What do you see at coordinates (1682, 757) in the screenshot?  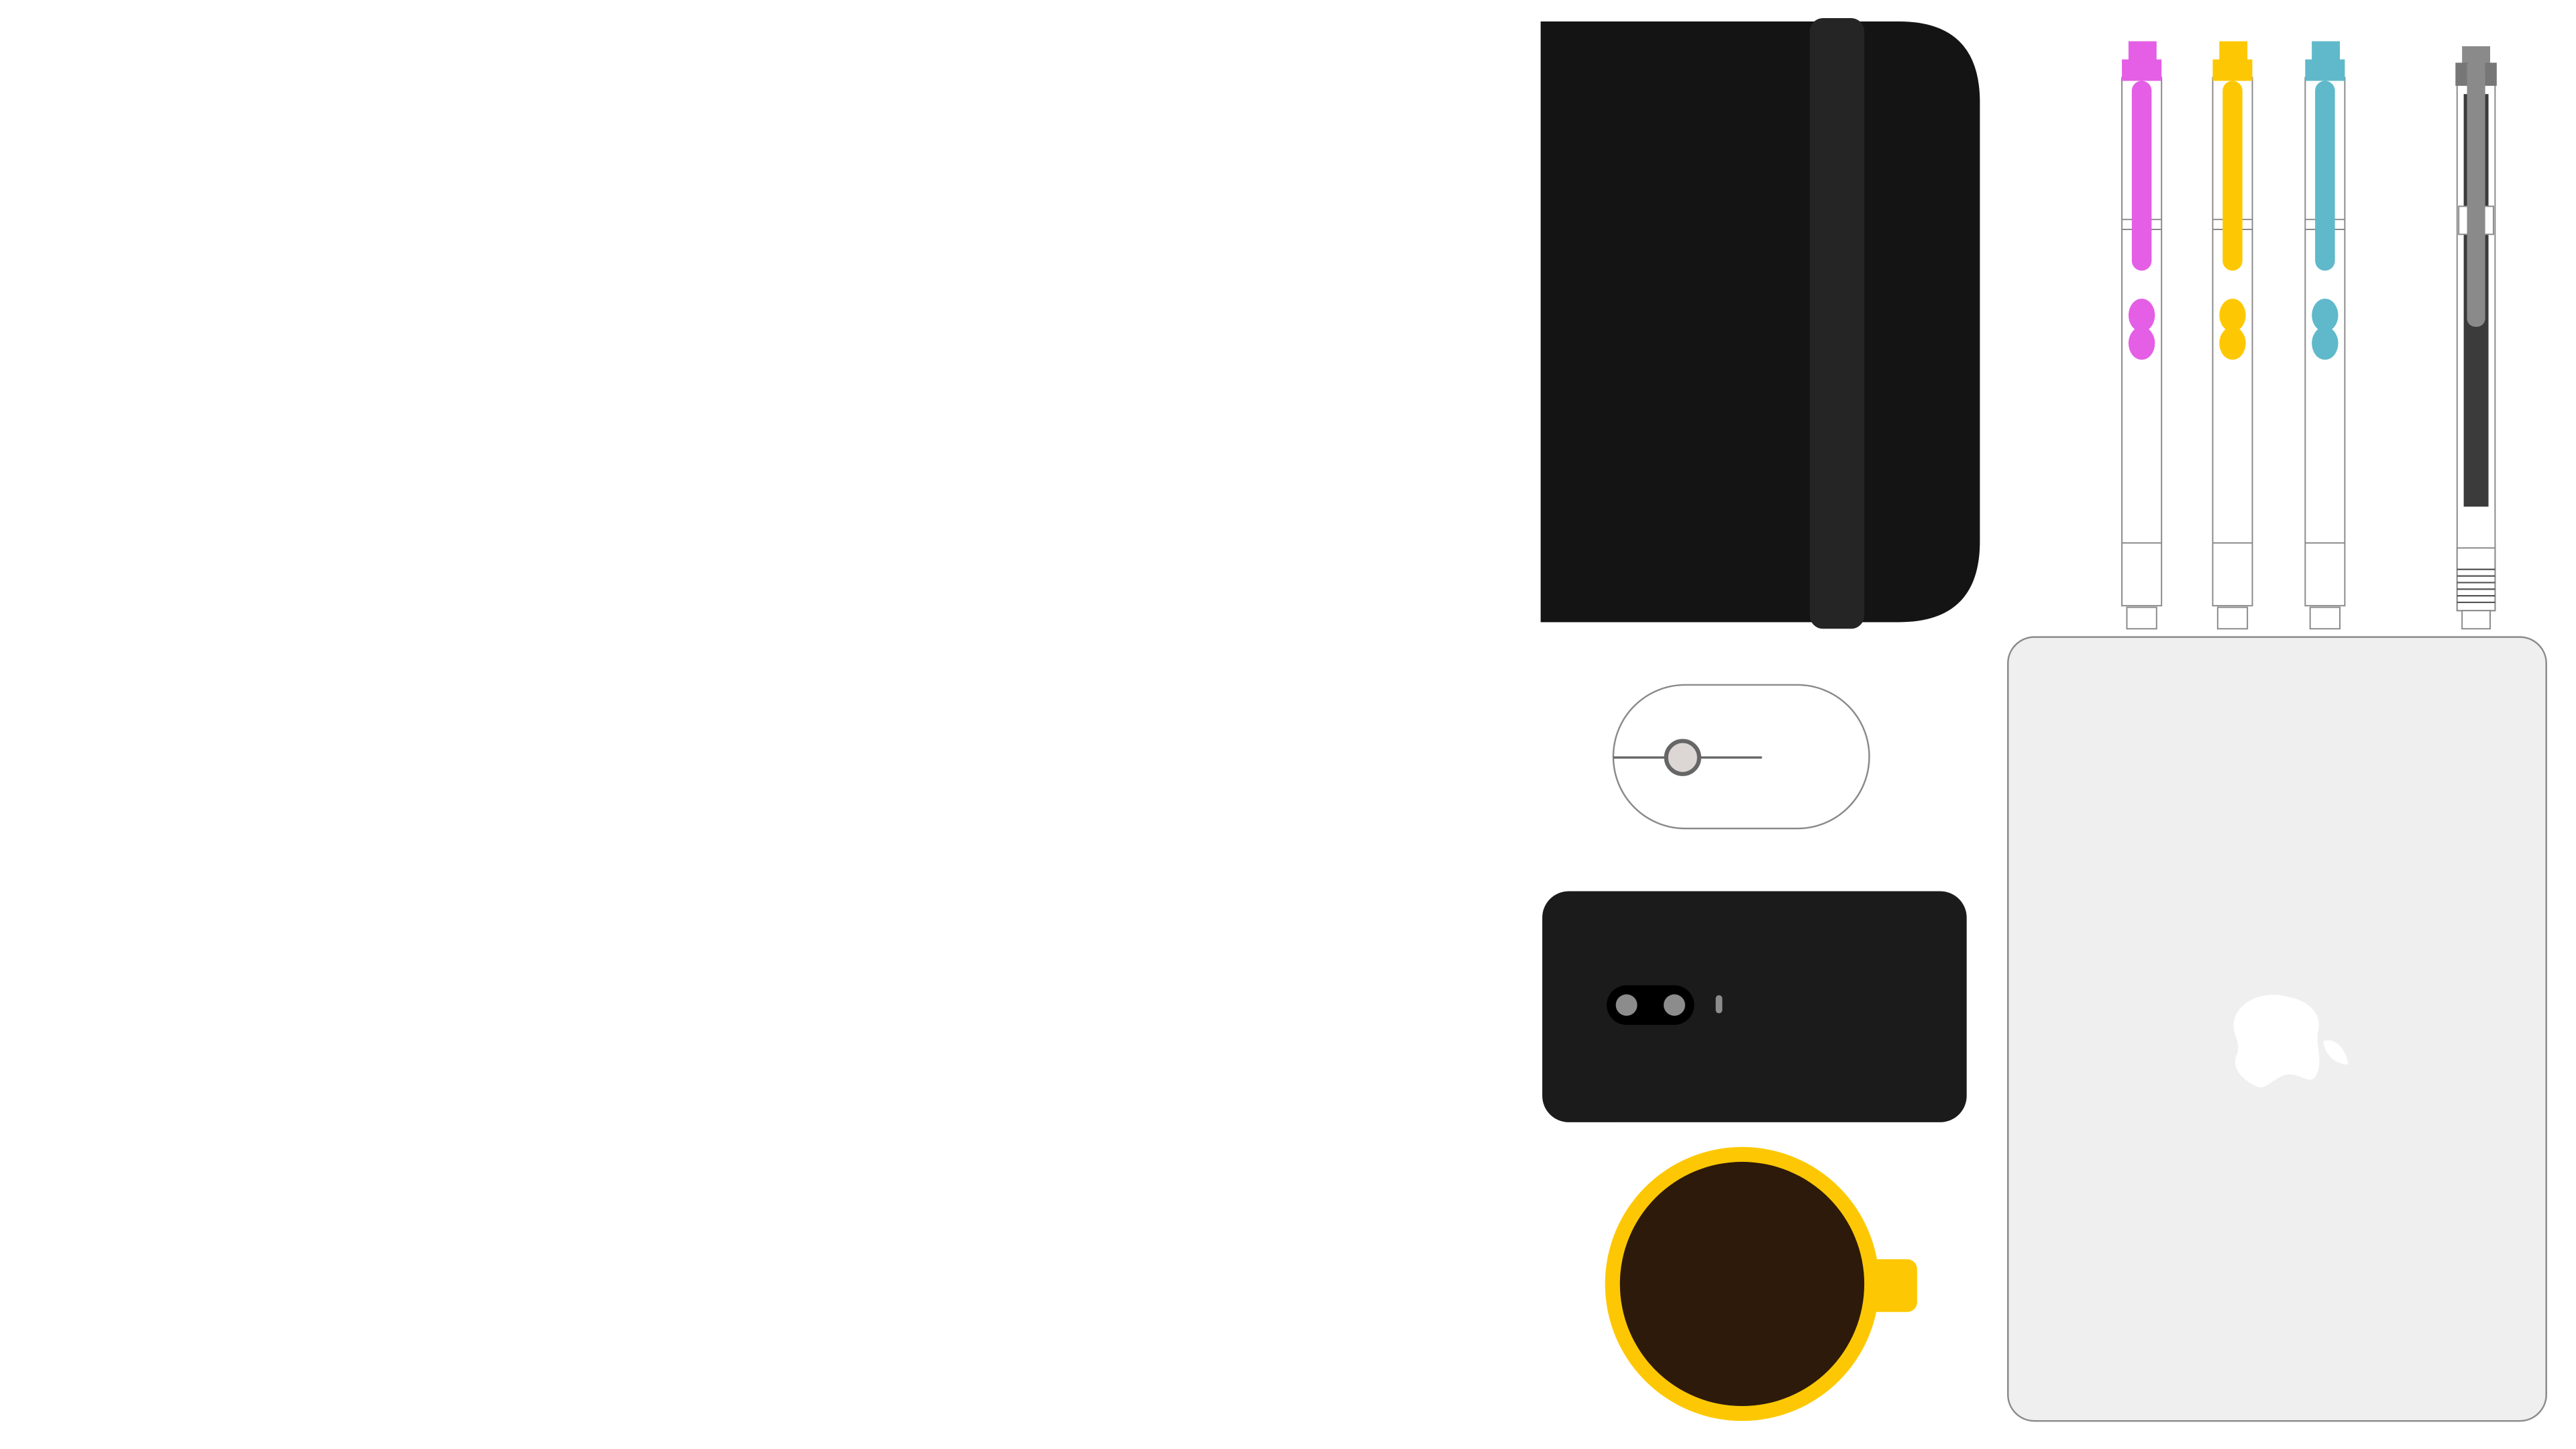 I see `mouse-scroll-wheel` at bounding box center [1682, 757].